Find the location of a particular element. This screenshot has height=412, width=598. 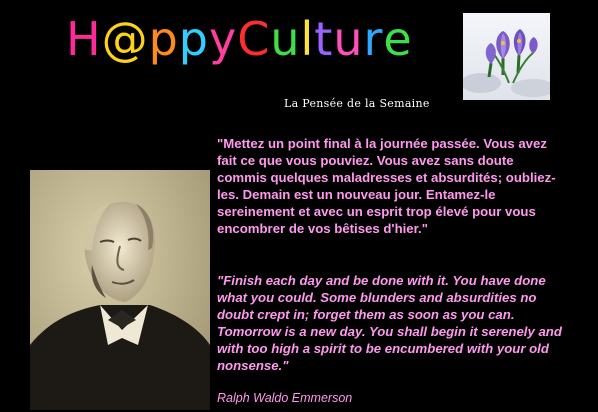

site-logo: H@ppyCulture is located at coordinates (239, 39).